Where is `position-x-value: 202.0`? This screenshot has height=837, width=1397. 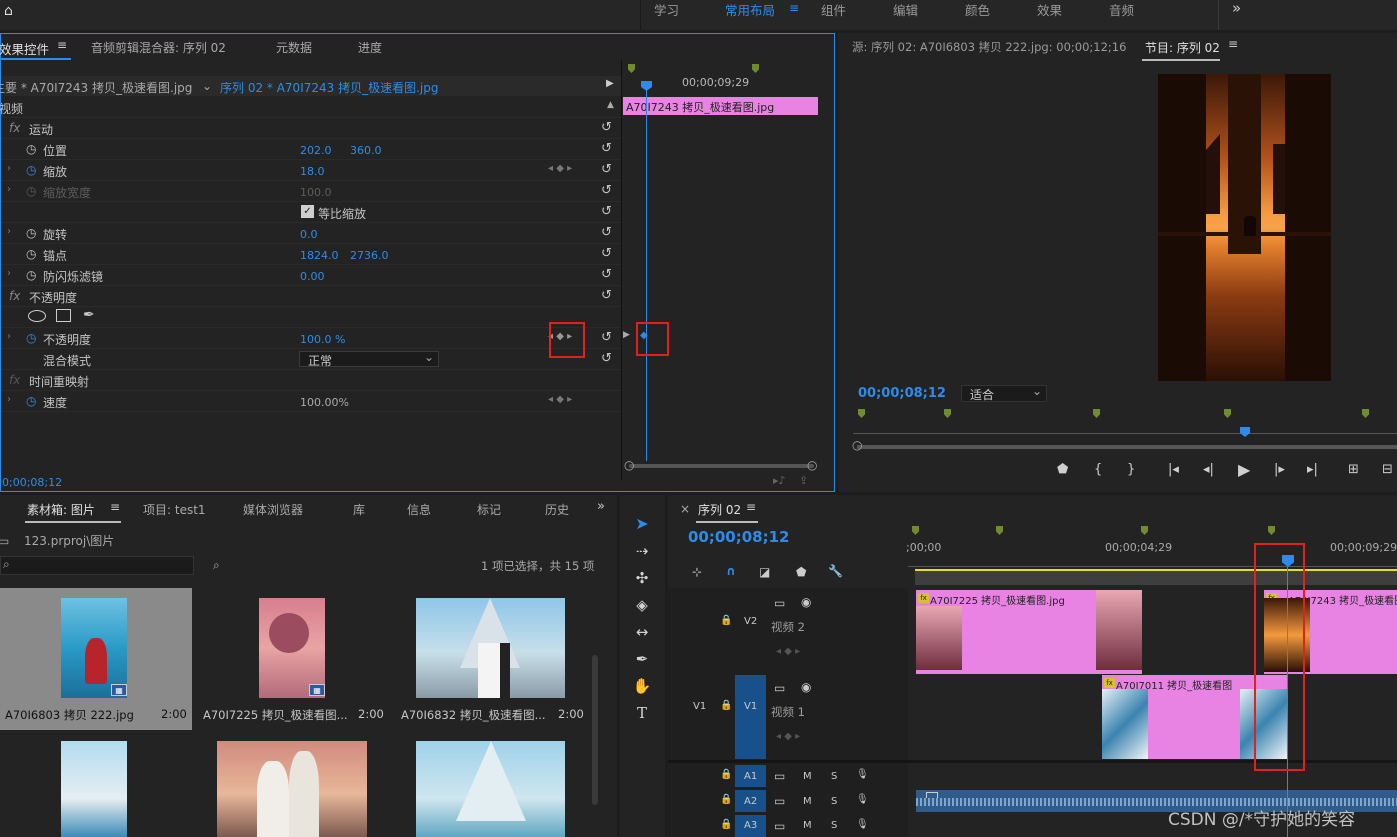 position-x-value: 202.0 is located at coordinates (316, 150).